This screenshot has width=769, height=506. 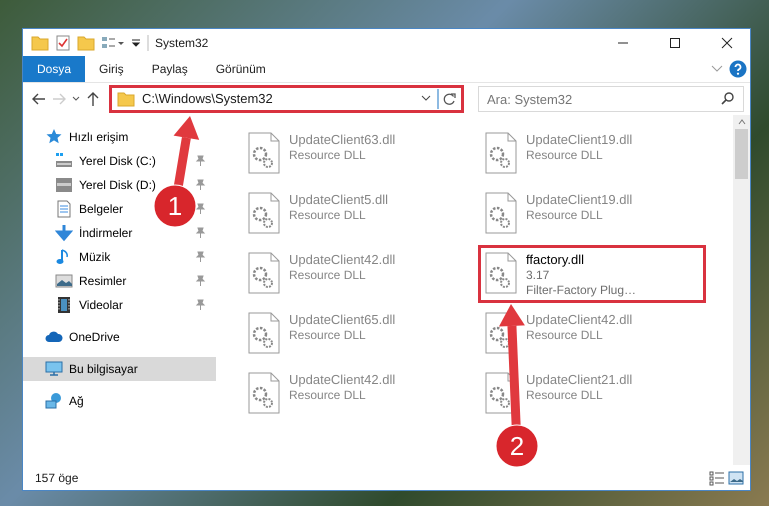 What do you see at coordinates (64, 233) in the screenshot?
I see `download-arrow-icon` at bounding box center [64, 233].